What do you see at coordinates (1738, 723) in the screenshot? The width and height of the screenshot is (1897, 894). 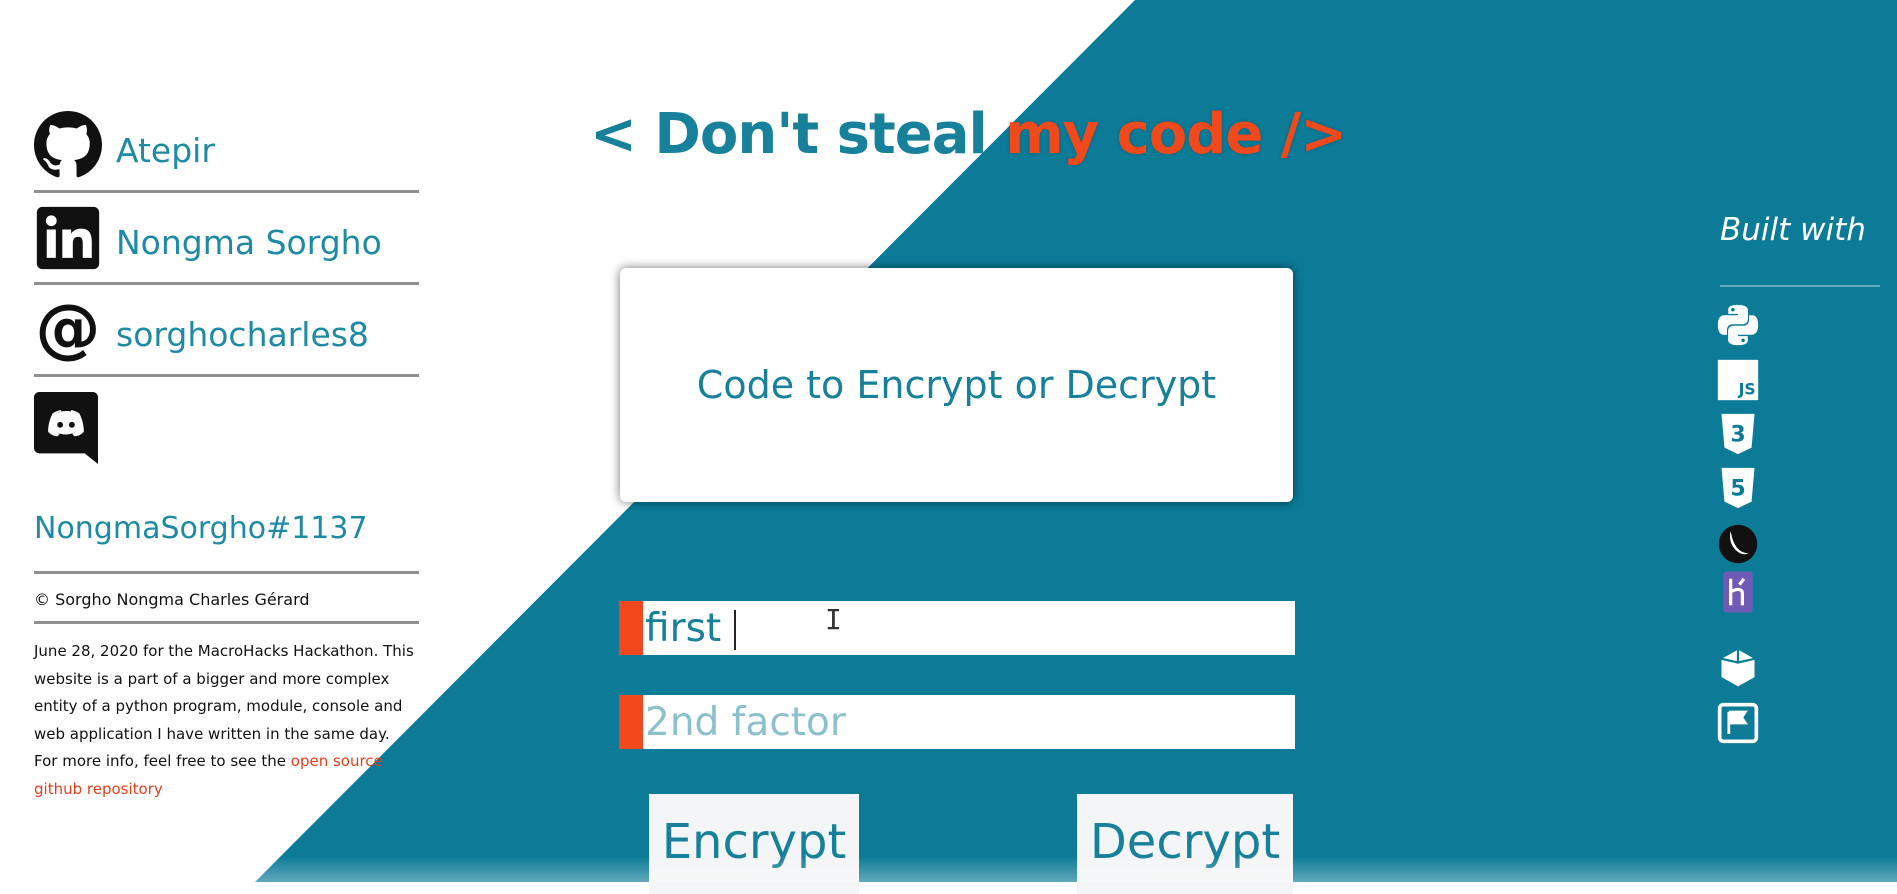 I see `brackets-icon` at bounding box center [1738, 723].